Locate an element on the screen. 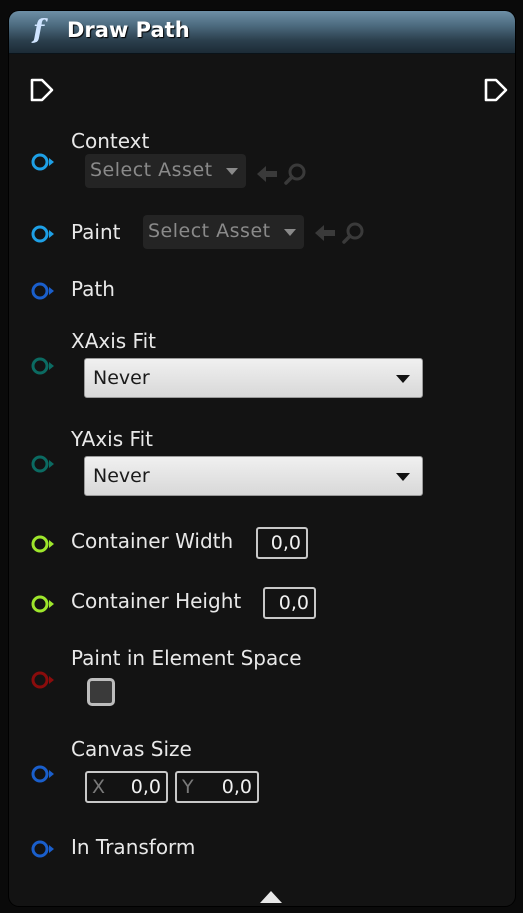 The width and height of the screenshot is (523, 913). container-height-input: 0,0 is located at coordinates (289, 603).